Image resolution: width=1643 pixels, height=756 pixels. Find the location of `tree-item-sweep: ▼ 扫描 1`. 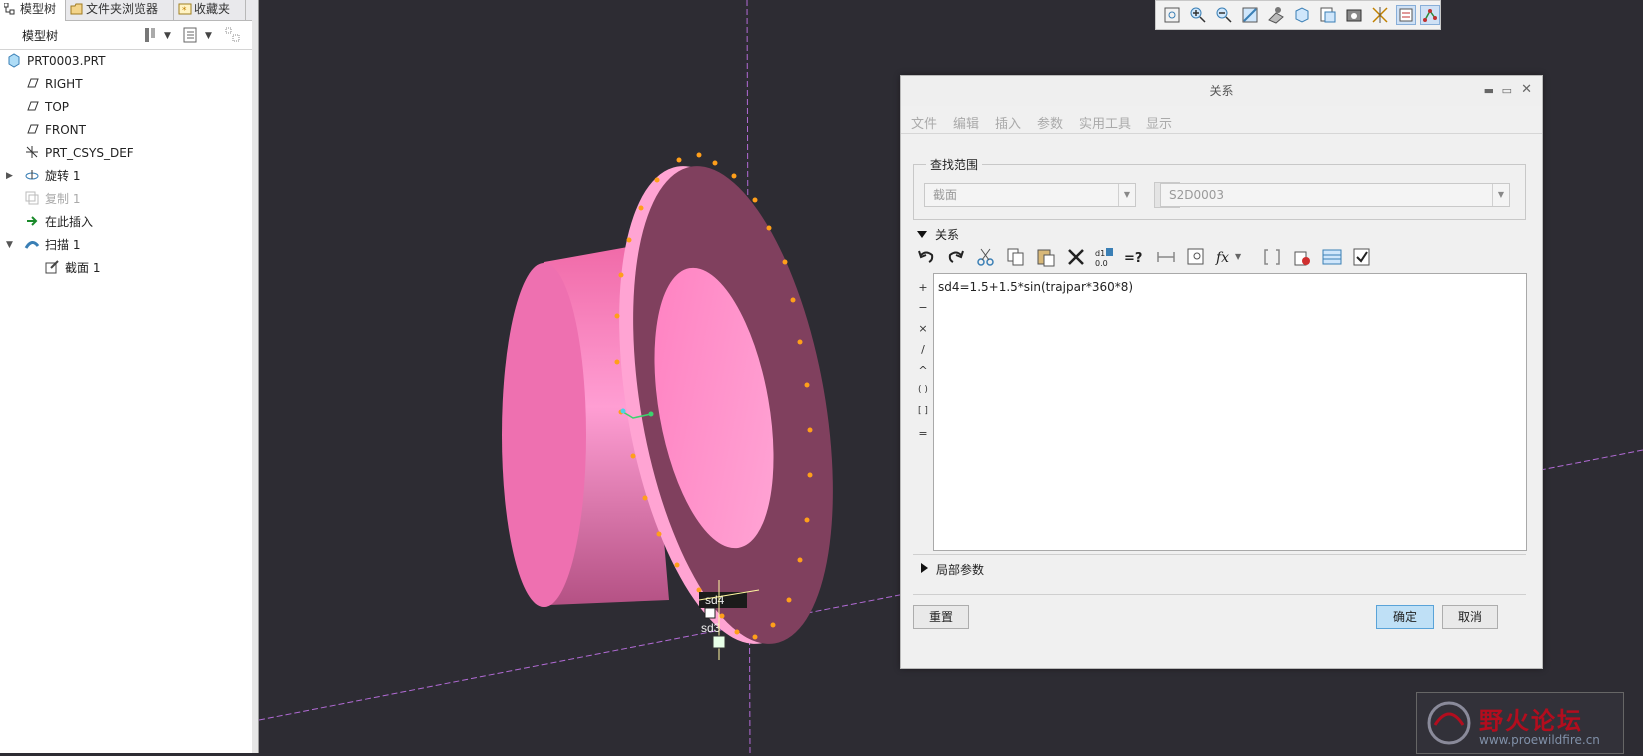

tree-item-sweep: ▼ 扫描 1 is located at coordinates (43, 245).